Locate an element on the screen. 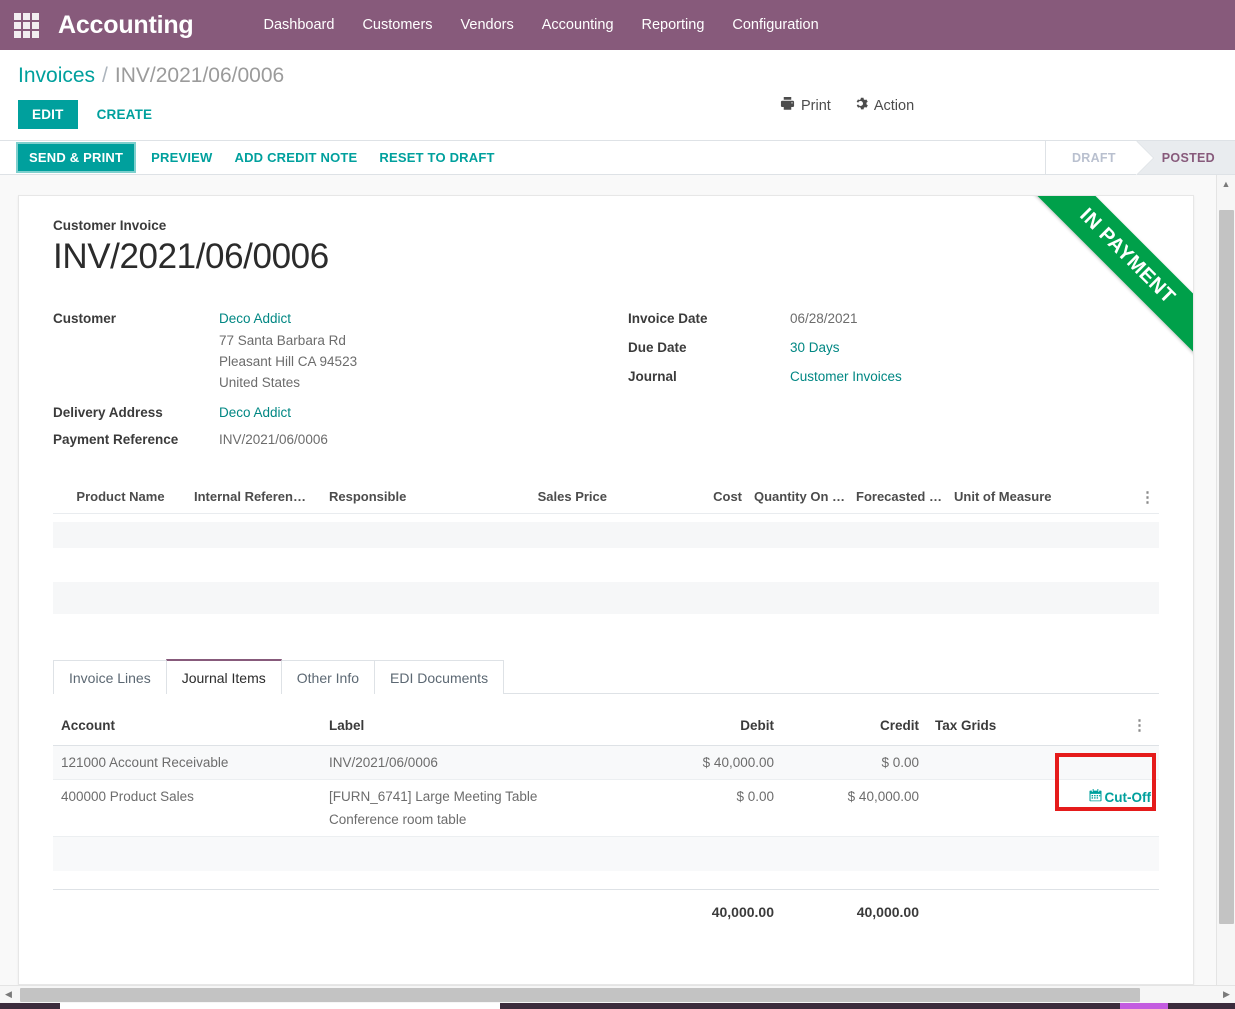 The image size is (1235, 1009). col-unit-of-measure: Unit of Measure is located at coordinates (1023, 496).